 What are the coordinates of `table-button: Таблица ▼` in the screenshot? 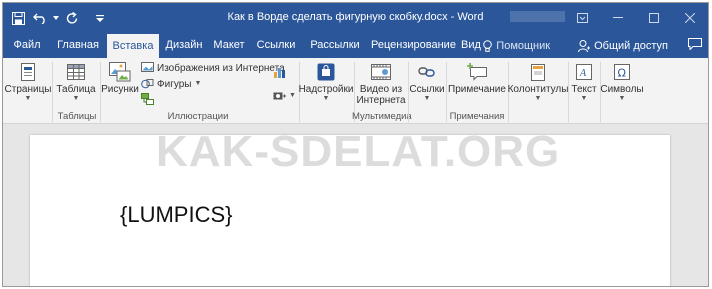 It's located at (76, 82).